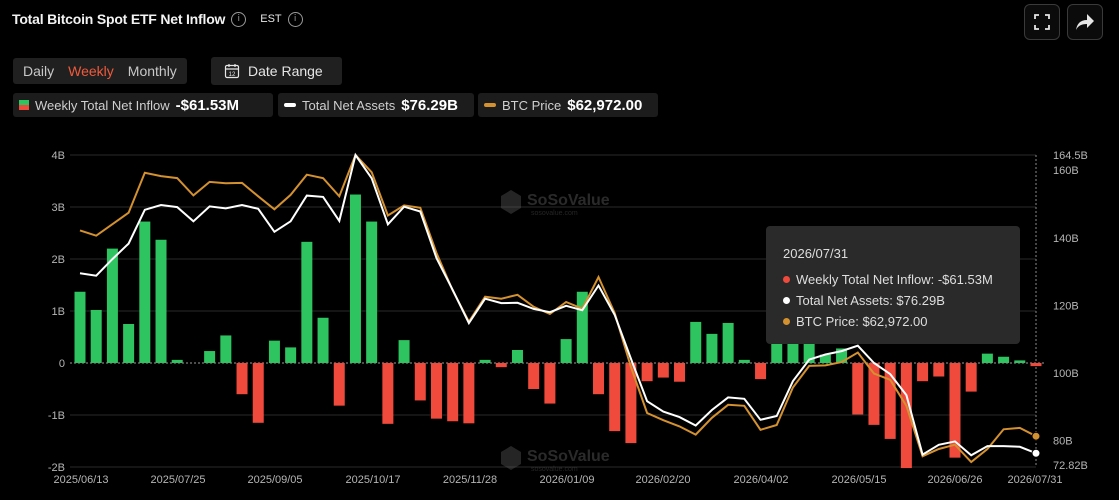 The height and width of the screenshot is (500, 1119). What do you see at coordinates (786, 300) in the screenshot?
I see `tooltip-assets-dot` at bounding box center [786, 300].